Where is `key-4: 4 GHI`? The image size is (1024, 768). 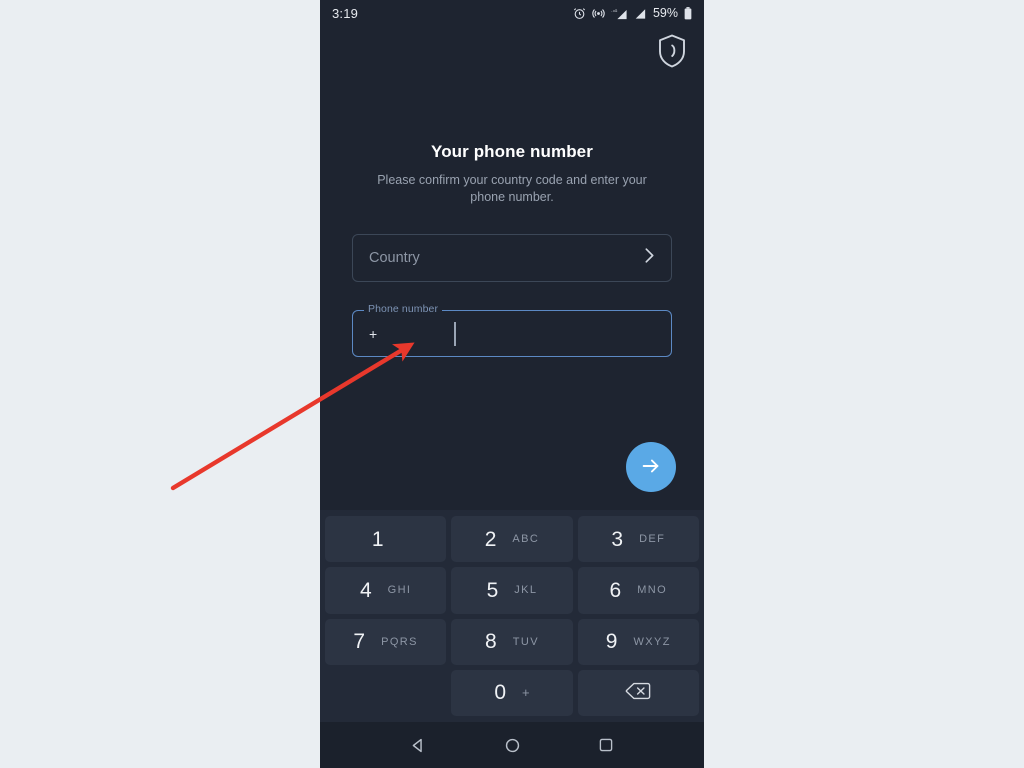 key-4: 4 GHI is located at coordinates (386, 590).